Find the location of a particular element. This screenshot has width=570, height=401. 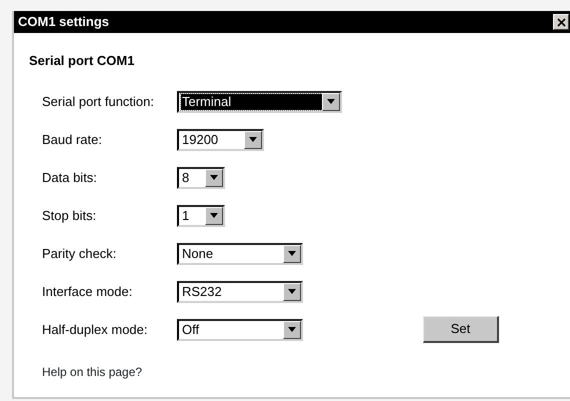

field-label: Baud rate: is located at coordinates (72, 139).